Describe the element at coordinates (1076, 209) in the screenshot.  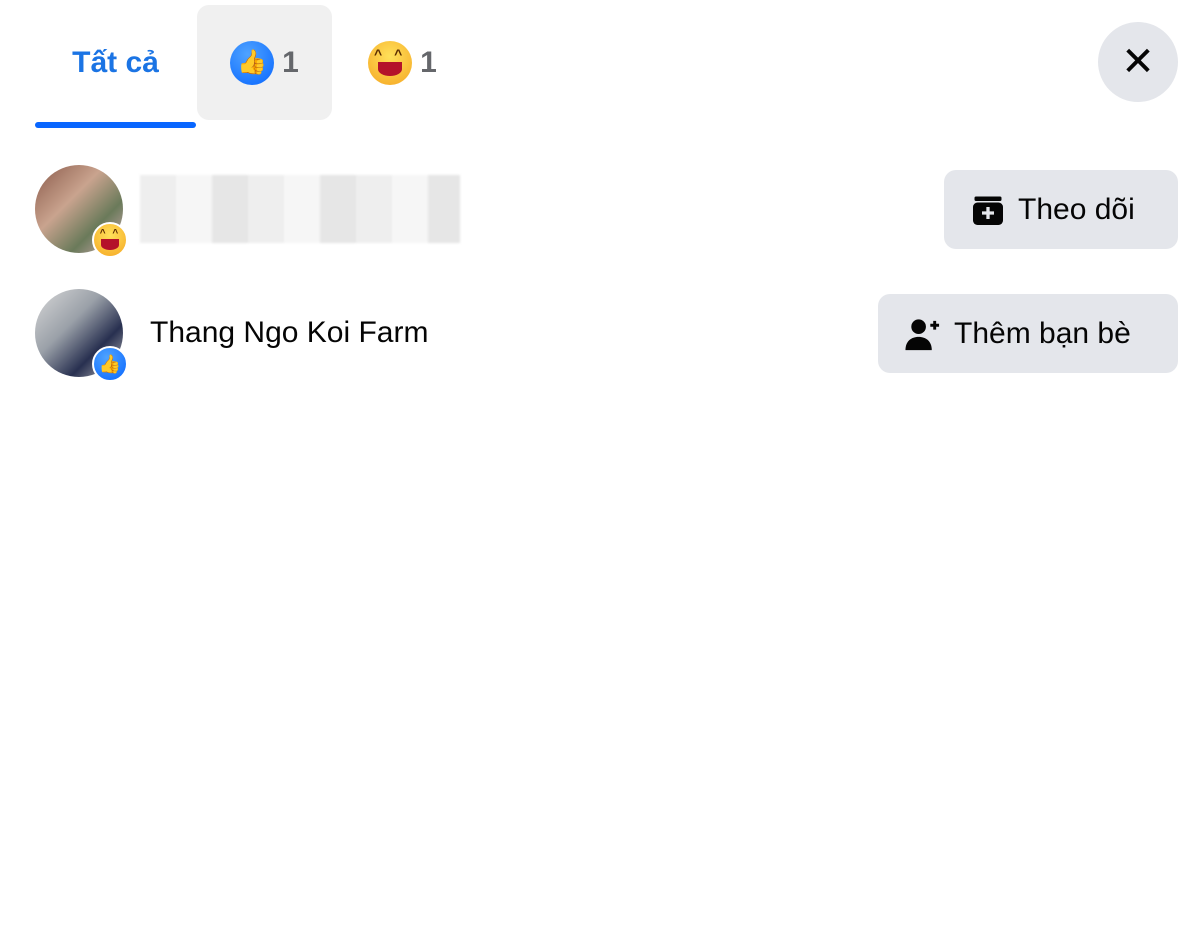
I see `follow-label: Theo dõi` at that location.